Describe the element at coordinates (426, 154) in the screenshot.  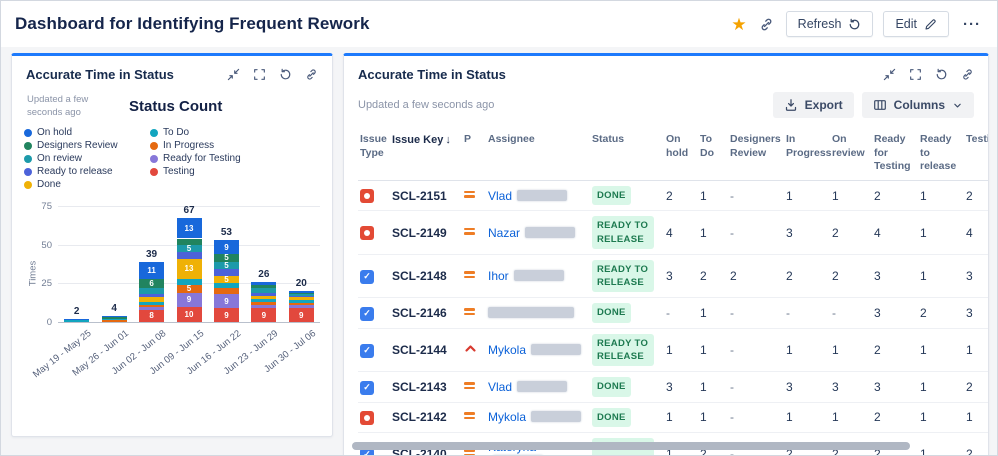
I see `column-header-issue-key: Issue Key ↓` at that location.